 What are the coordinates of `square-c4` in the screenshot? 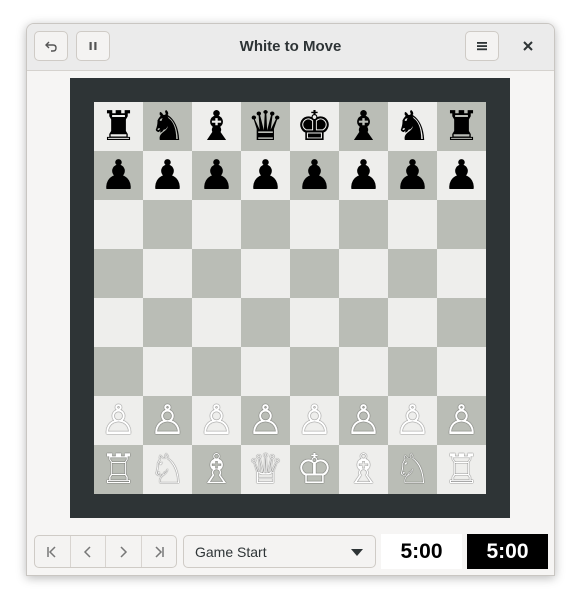 It's located at (216, 322).